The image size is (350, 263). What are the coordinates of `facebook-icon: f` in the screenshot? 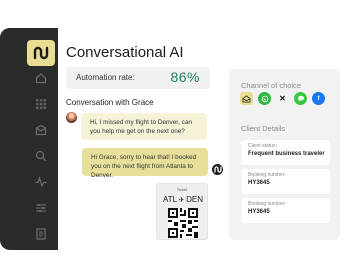 It's located at (318, 98).